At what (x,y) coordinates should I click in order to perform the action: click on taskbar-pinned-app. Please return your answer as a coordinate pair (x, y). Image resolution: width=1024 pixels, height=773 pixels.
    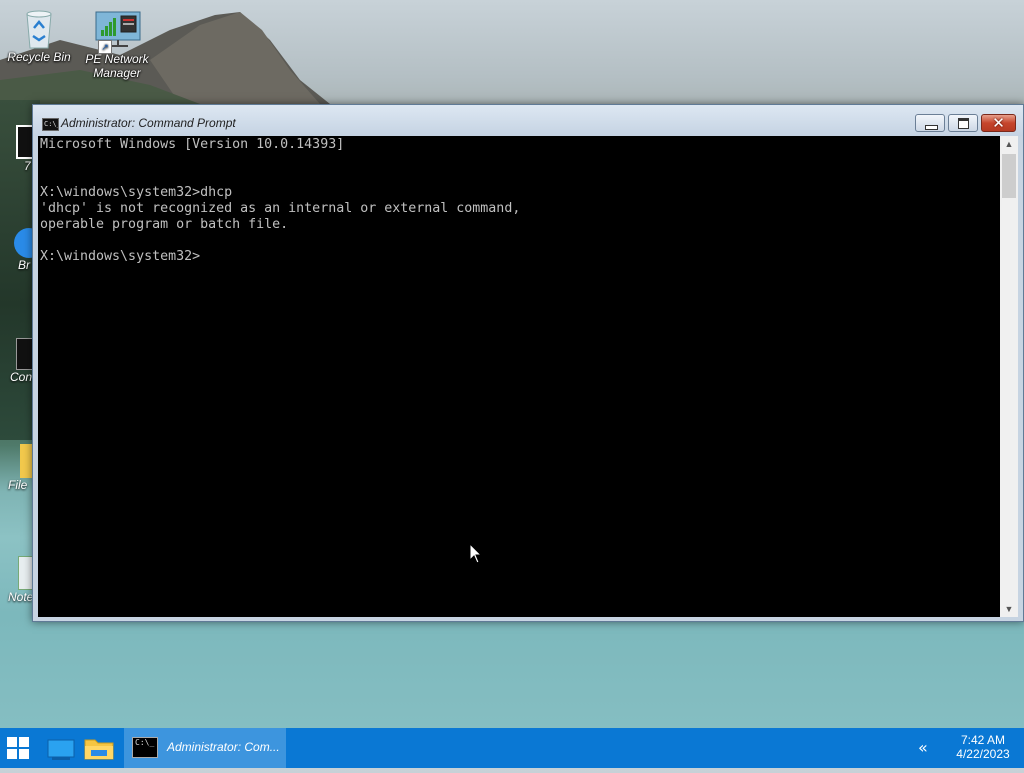
    Looking at the image, I should click on (61, 748).